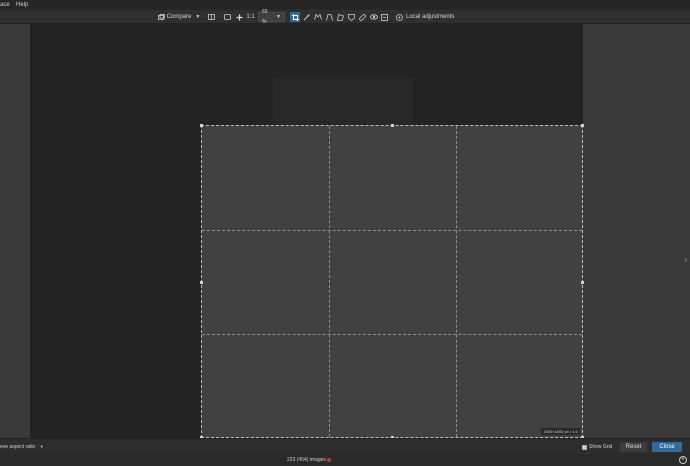 The width and height of the screenshot is (690, 466). What do you see at coordinates (430, 17) in the screenshot?
I see `local-adjustments-label: Local adjustments` at bounding box center [430, 17].